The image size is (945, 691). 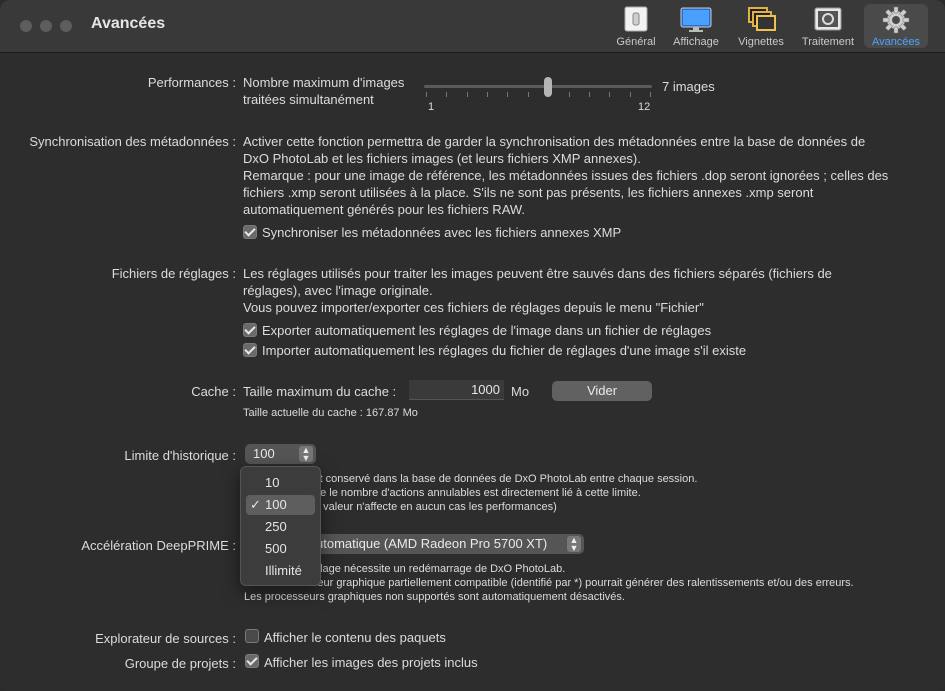 What do you see at coordinates (762, 19) in the screenshot?
I see `thumbnails-icon` at bounding box center [762, 19].